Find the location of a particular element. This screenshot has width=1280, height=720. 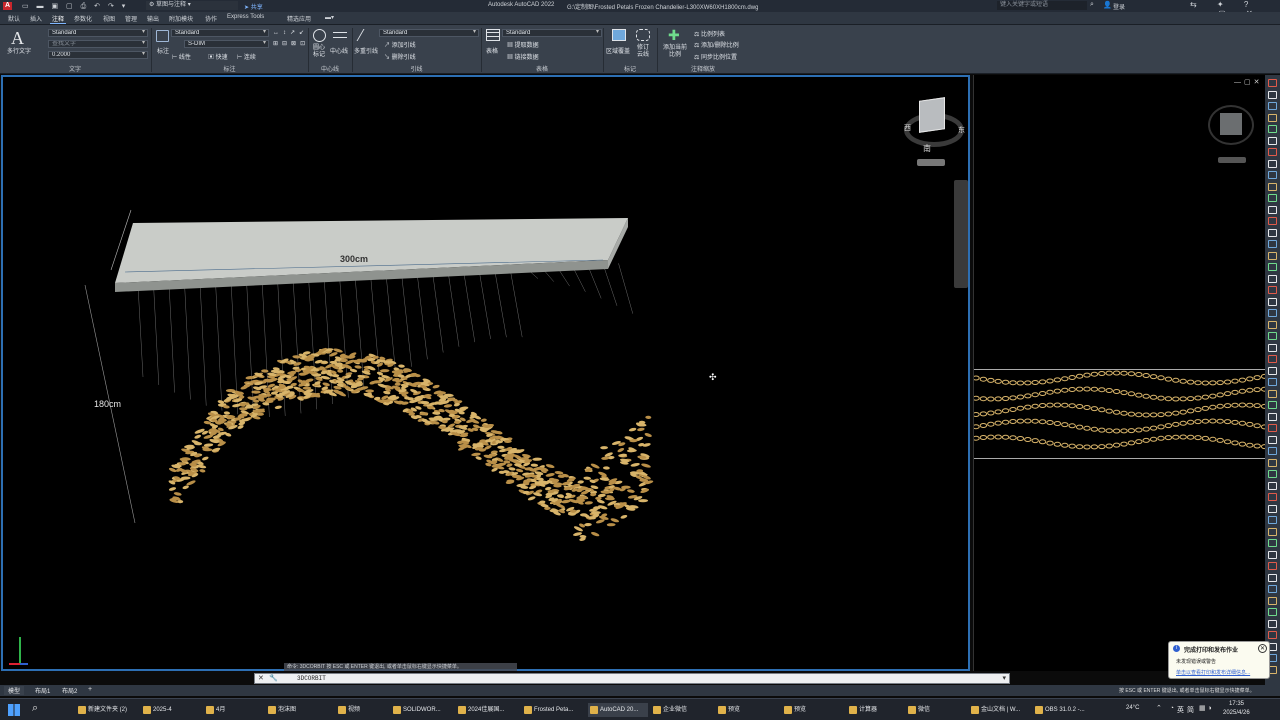

layout-tab-0: 模型 is located at coordinates (14, 690).